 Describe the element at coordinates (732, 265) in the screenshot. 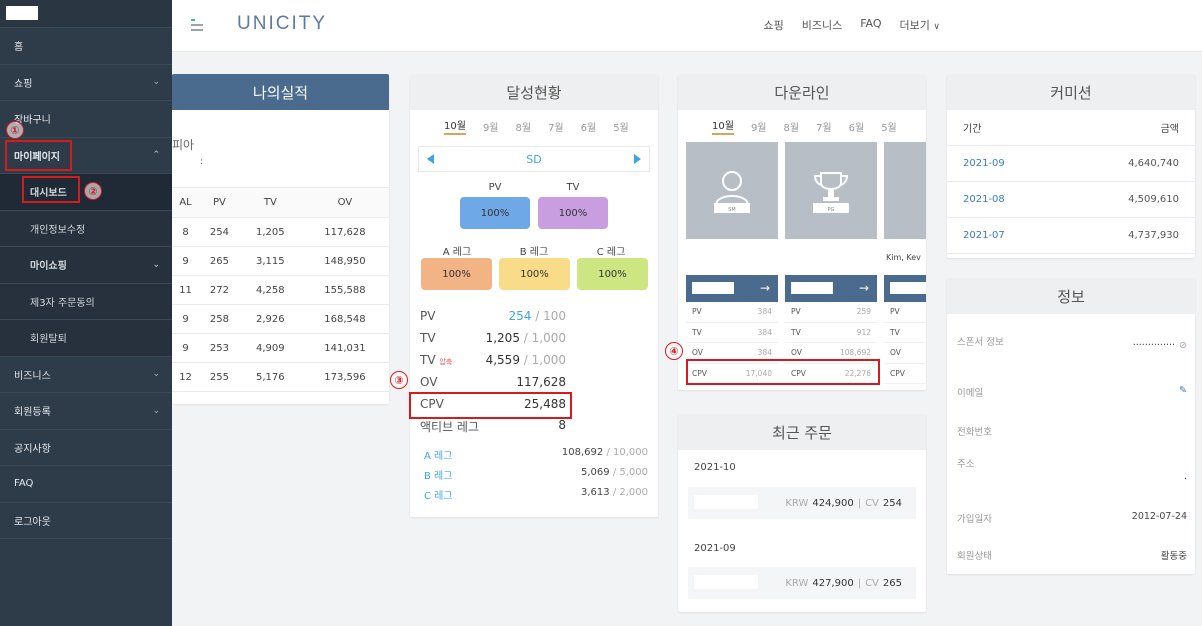

I see `downline-member-card: SM → PV 384 TV 384 OV 384 CPV 17,040` at that location.